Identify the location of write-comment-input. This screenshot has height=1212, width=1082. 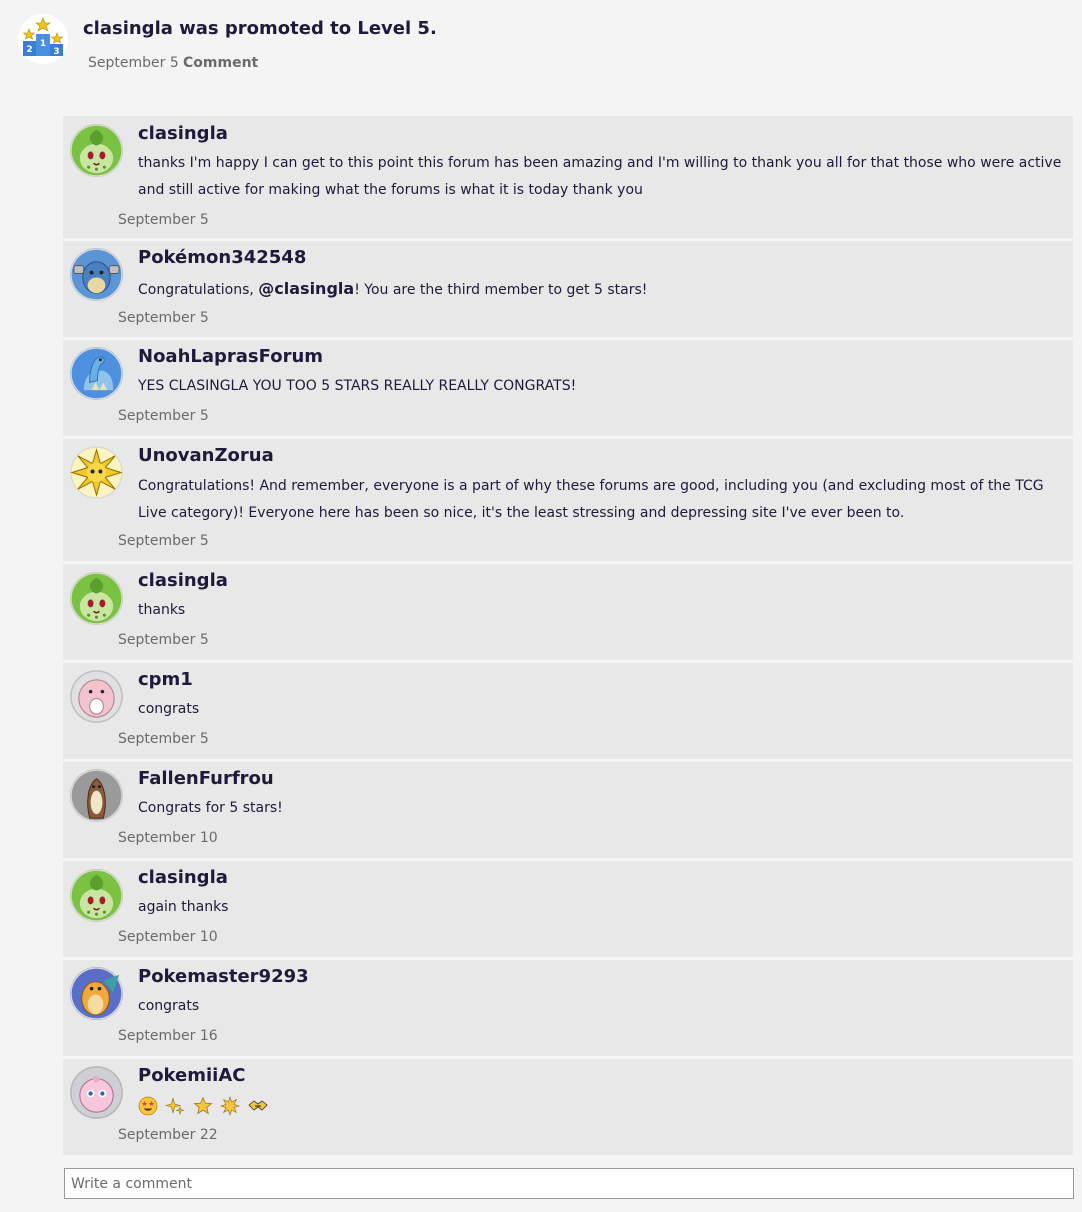
(569, 1183).